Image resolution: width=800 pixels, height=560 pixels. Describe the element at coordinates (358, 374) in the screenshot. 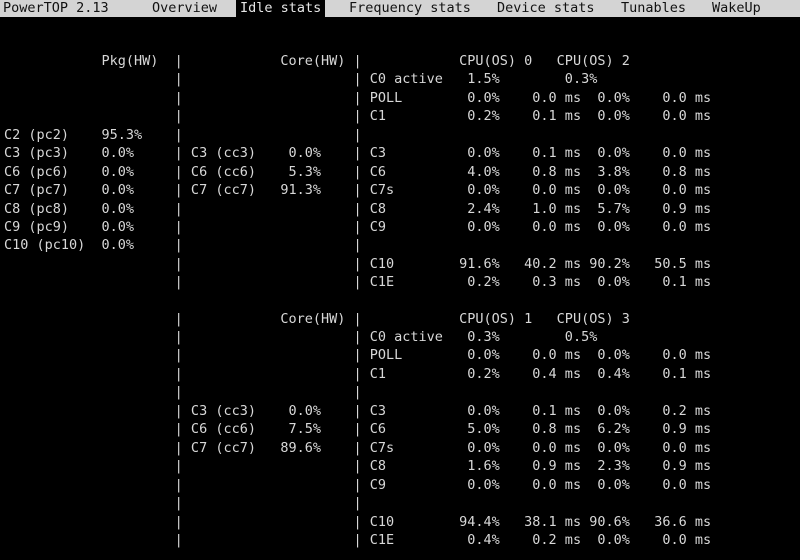

I see `stats-line: | | C1 0.2% 0.4 ms 0.4% 0.1 ms` at that location.